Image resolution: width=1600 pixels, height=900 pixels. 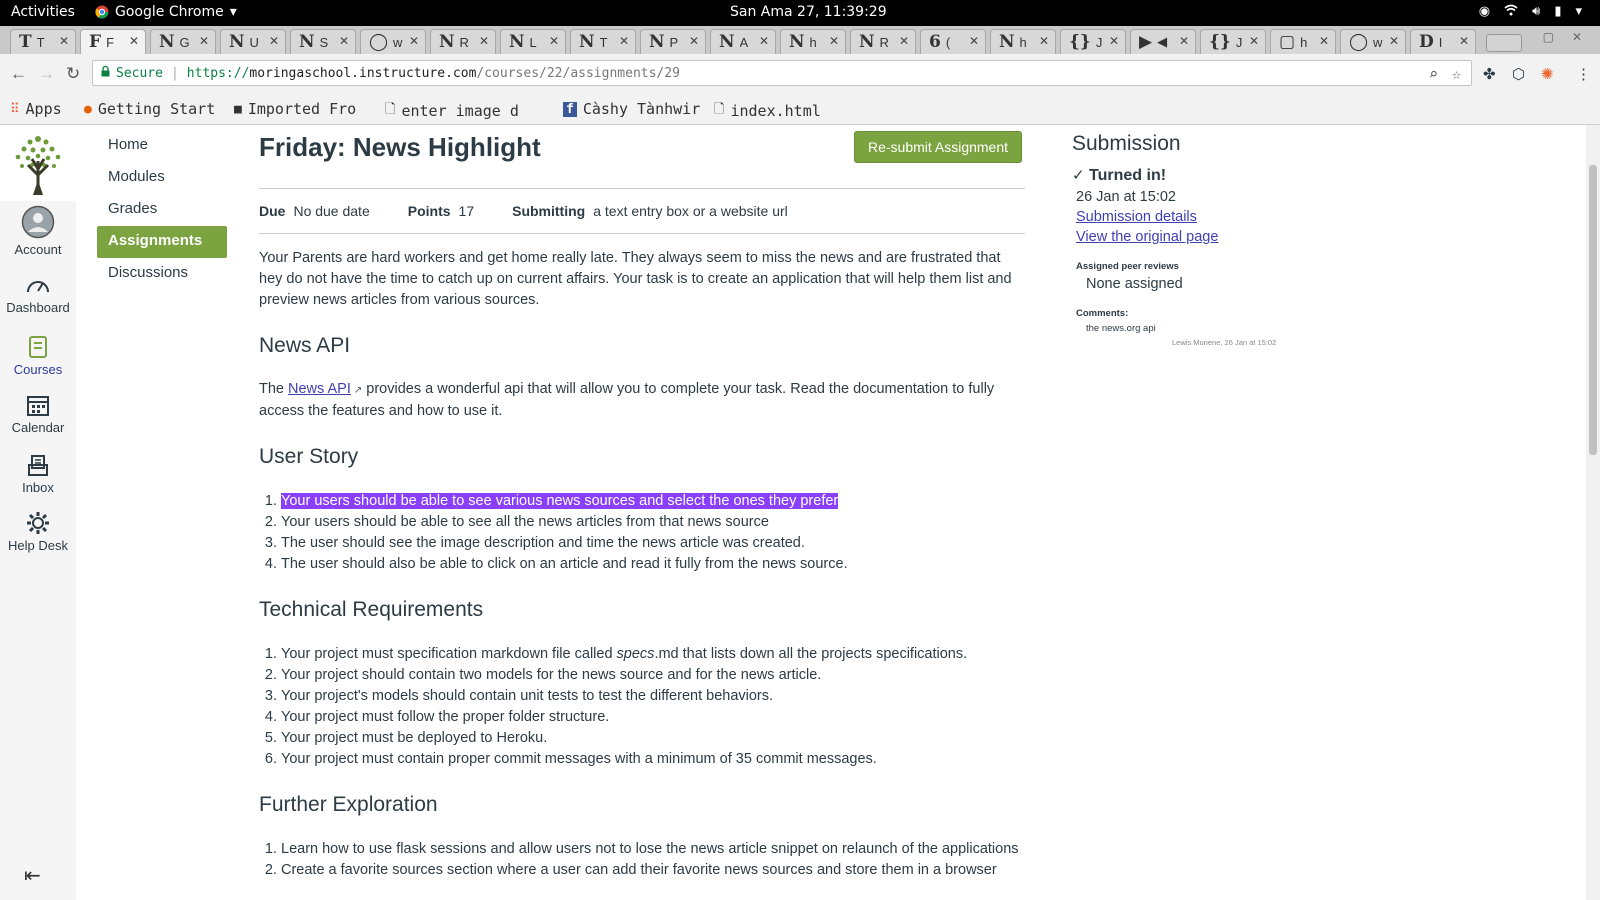 I want to click on close-window-icon: ✕, so click(x=1577, y=37).